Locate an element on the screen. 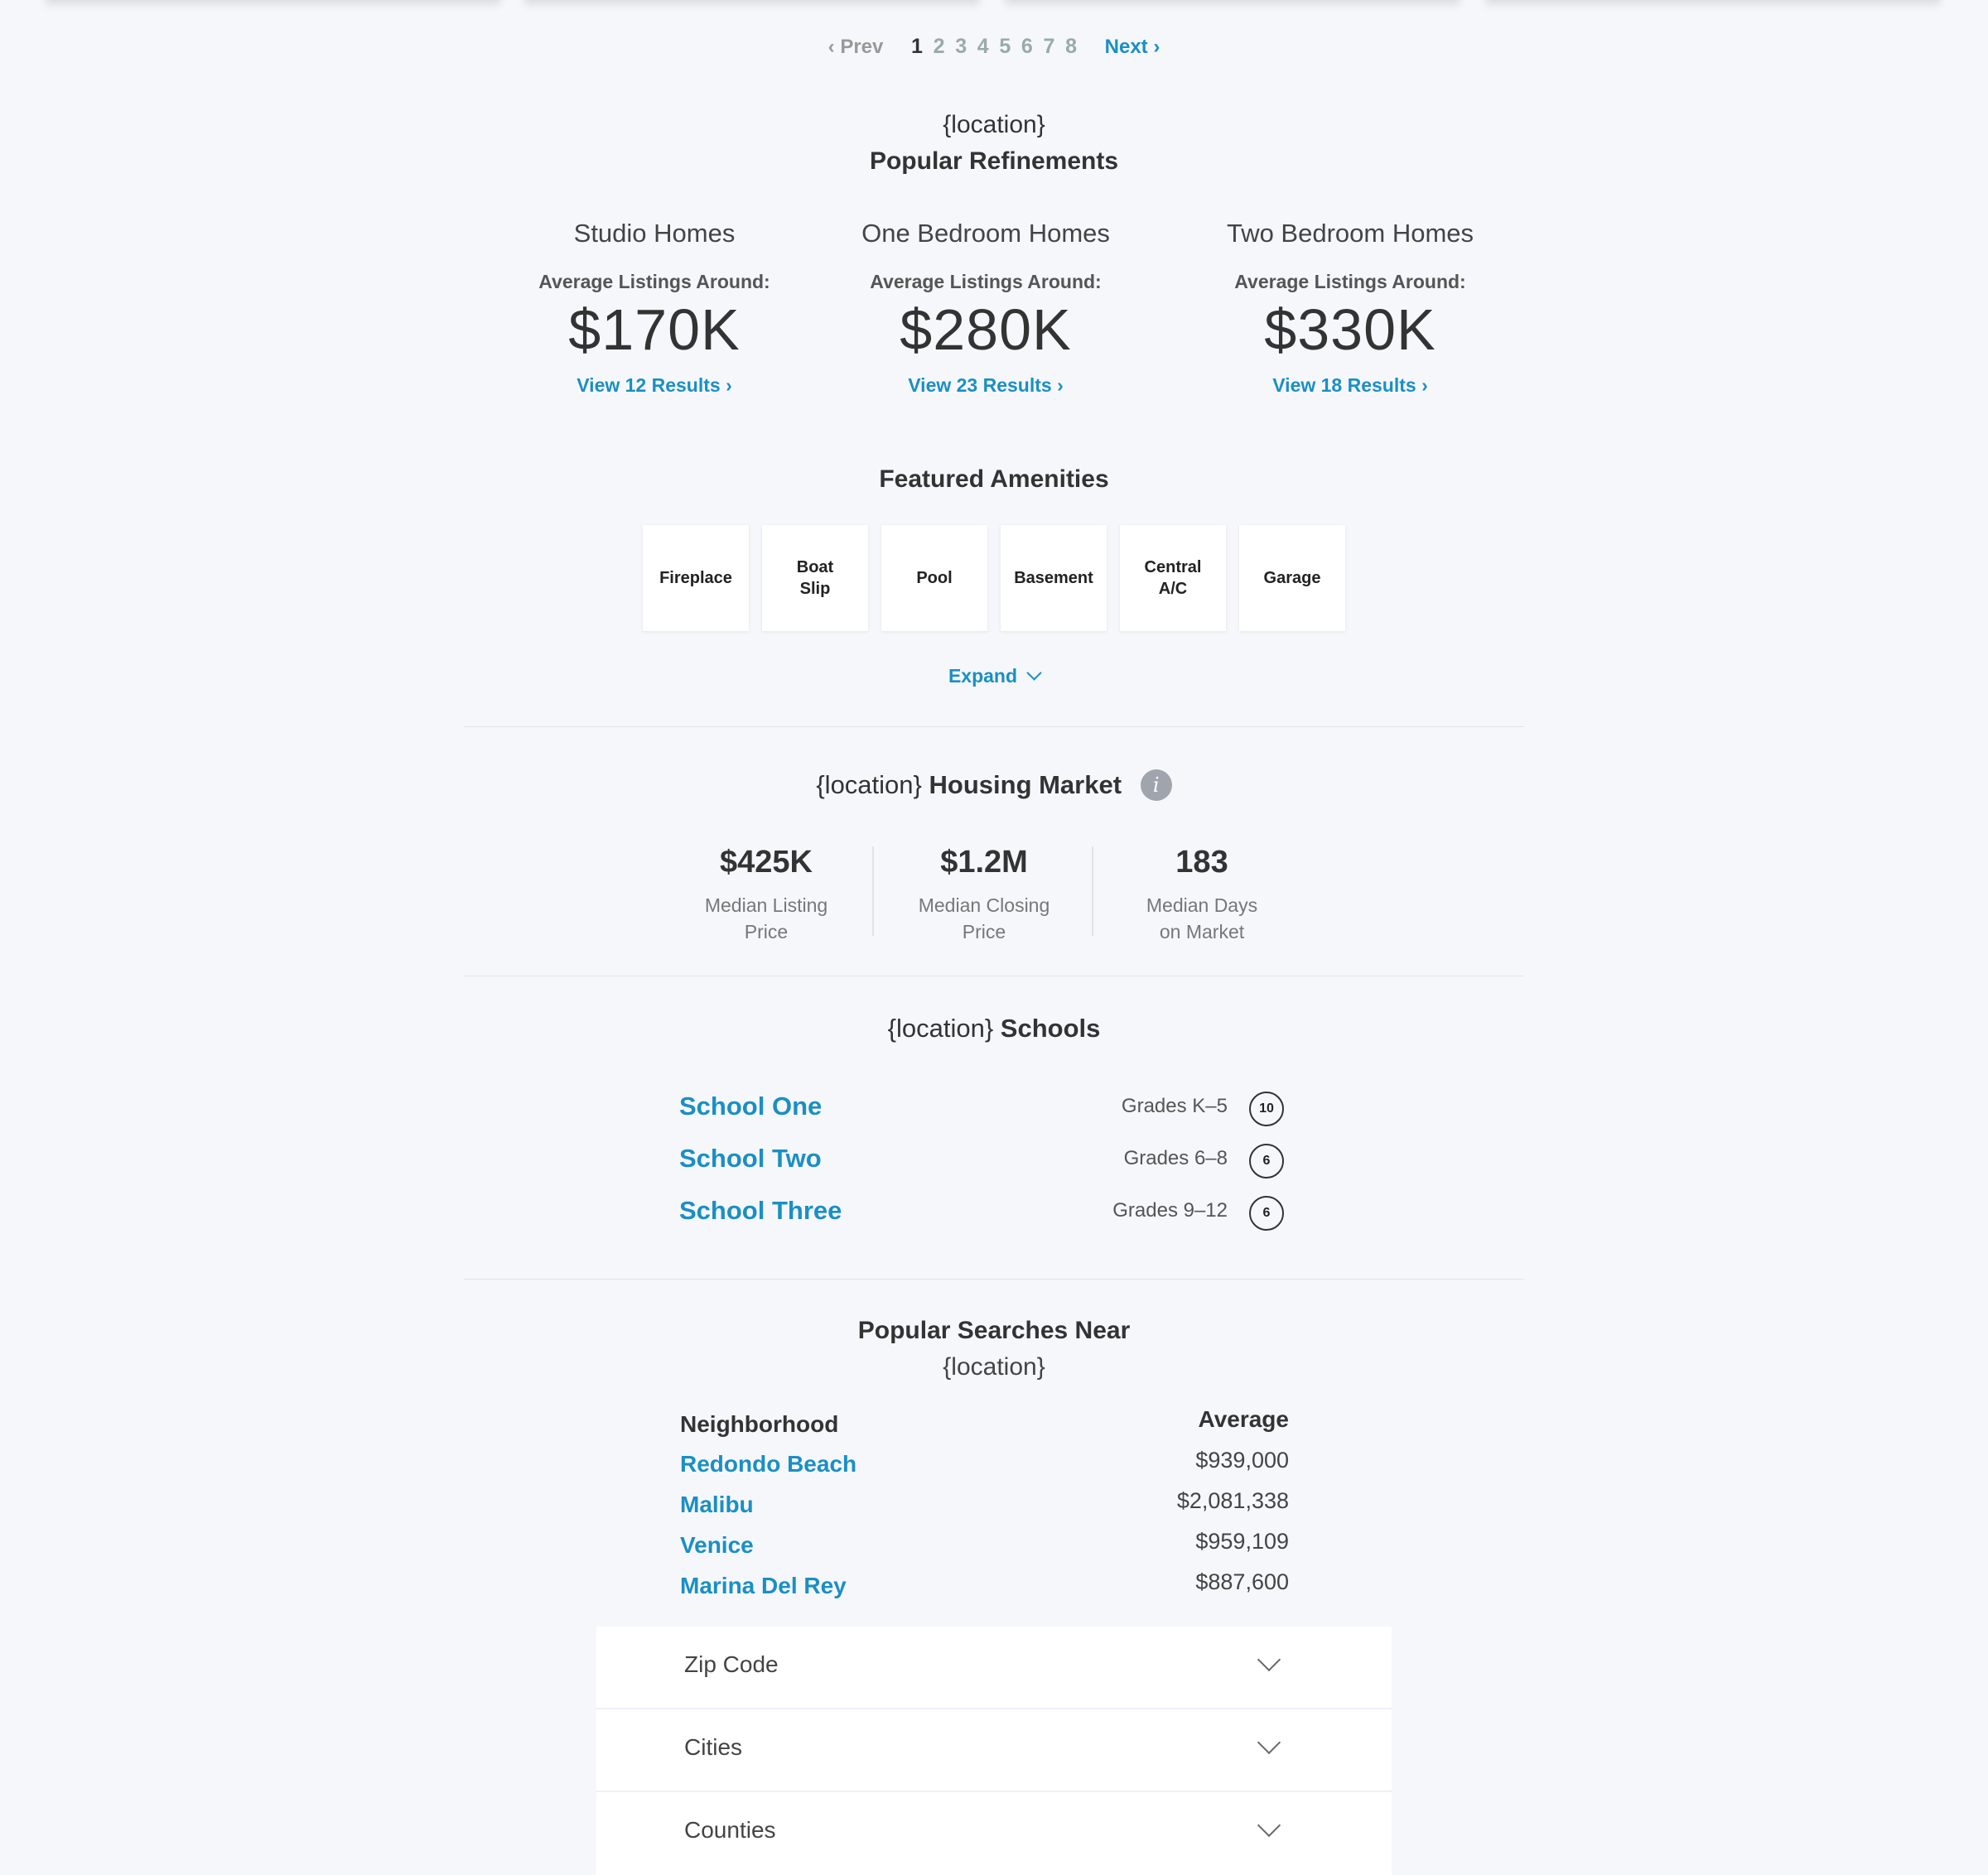 This screenshot has width=1988, height=1875. amenity-basement: Basement is located at coordinates (1054, 578).